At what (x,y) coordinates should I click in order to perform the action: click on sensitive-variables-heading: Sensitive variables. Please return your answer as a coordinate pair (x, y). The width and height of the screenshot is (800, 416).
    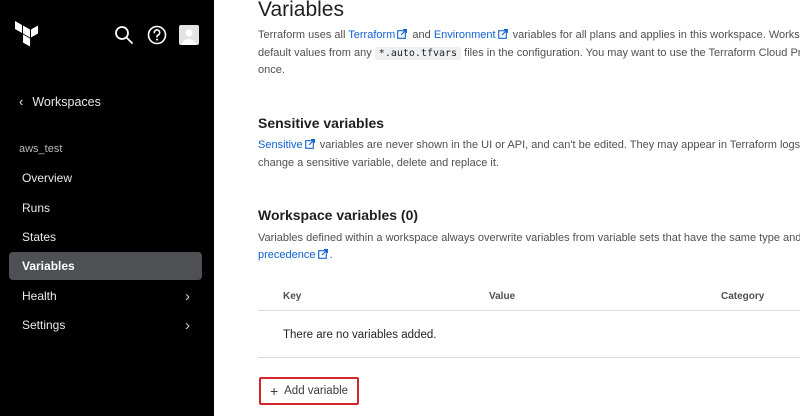
    Looking at the image, I should click on (321, 123).